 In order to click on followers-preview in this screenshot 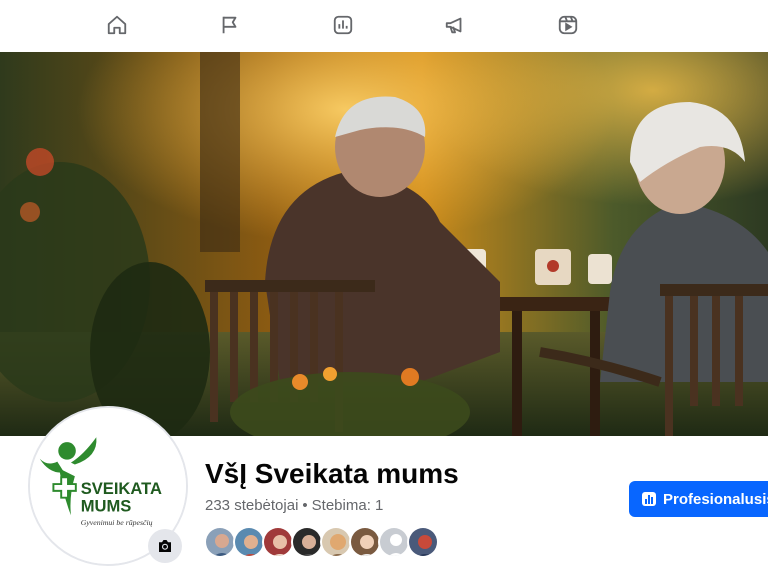, I will do `click(321, 542)`.